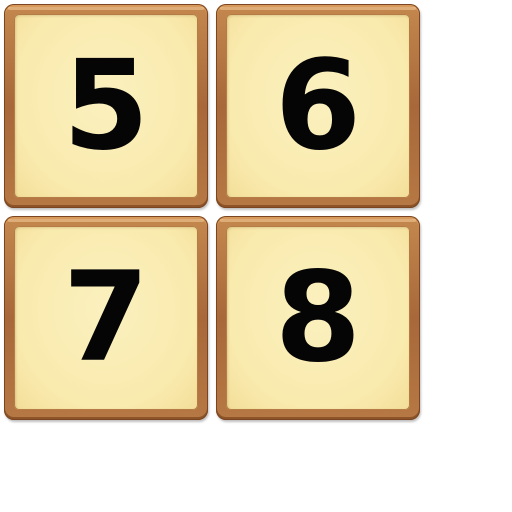 The height and width of the screenshot is (512, 512). I want to click on tile-face: 8, so click(318, 318).